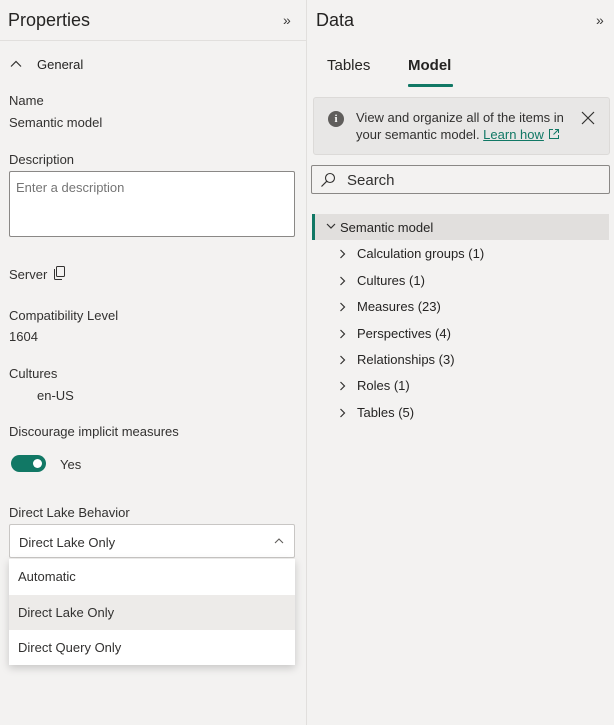 The height and width of the screenshot is (725, 614). I want to click on dropdown-selected-value: Direct Lake Only, so click(67, 542).